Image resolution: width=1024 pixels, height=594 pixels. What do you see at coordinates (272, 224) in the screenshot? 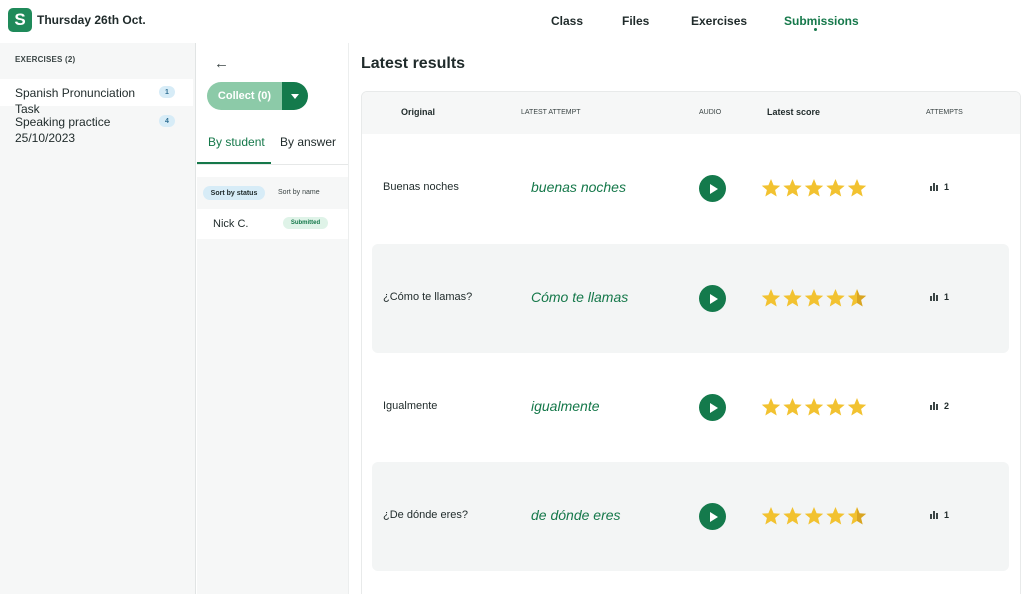
I see `student-row: Nick C. Submitted` at bounding box center [272, 224].